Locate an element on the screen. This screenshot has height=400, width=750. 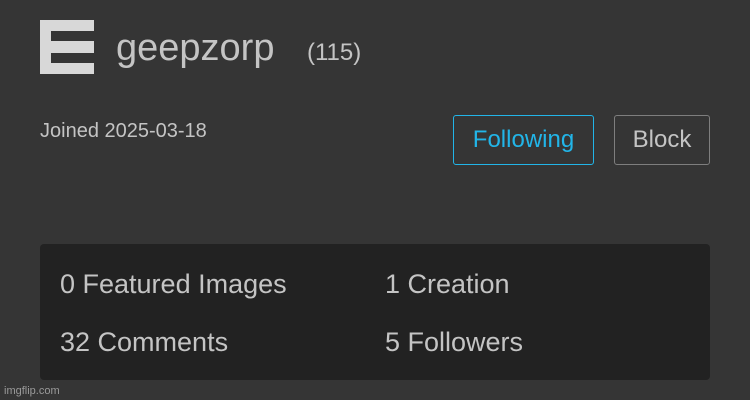
avatar is located at coordinates (67, 47).